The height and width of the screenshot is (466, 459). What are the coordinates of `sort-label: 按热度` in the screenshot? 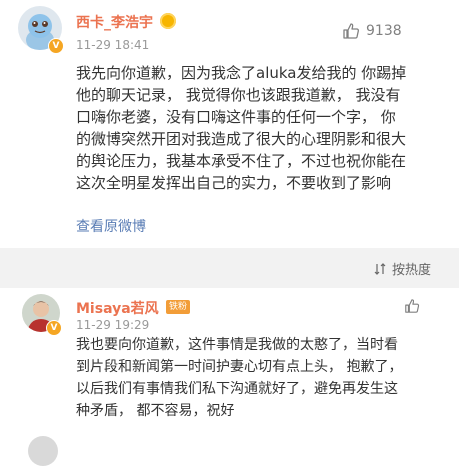 It's located at (411, 270).